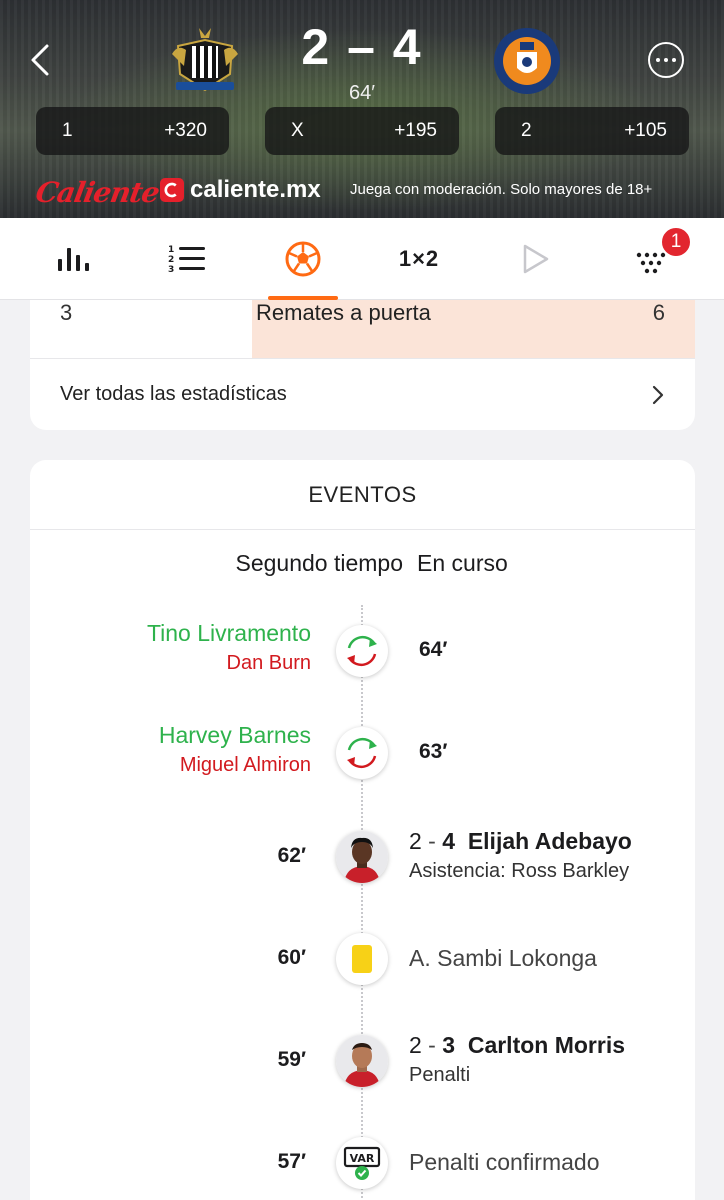  Describe the element at coordinates (245, 765) in the screenshot. I see `player-out: Miguel Almiron` at that location.